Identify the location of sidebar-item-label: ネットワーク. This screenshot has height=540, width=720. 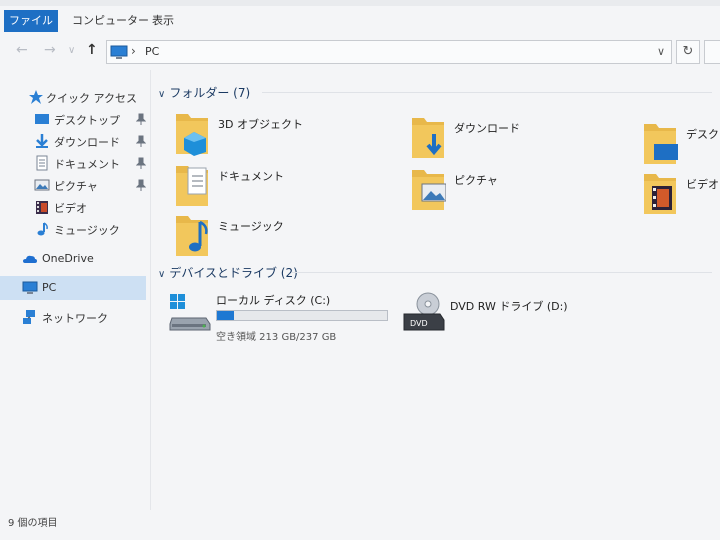
(75, 318).